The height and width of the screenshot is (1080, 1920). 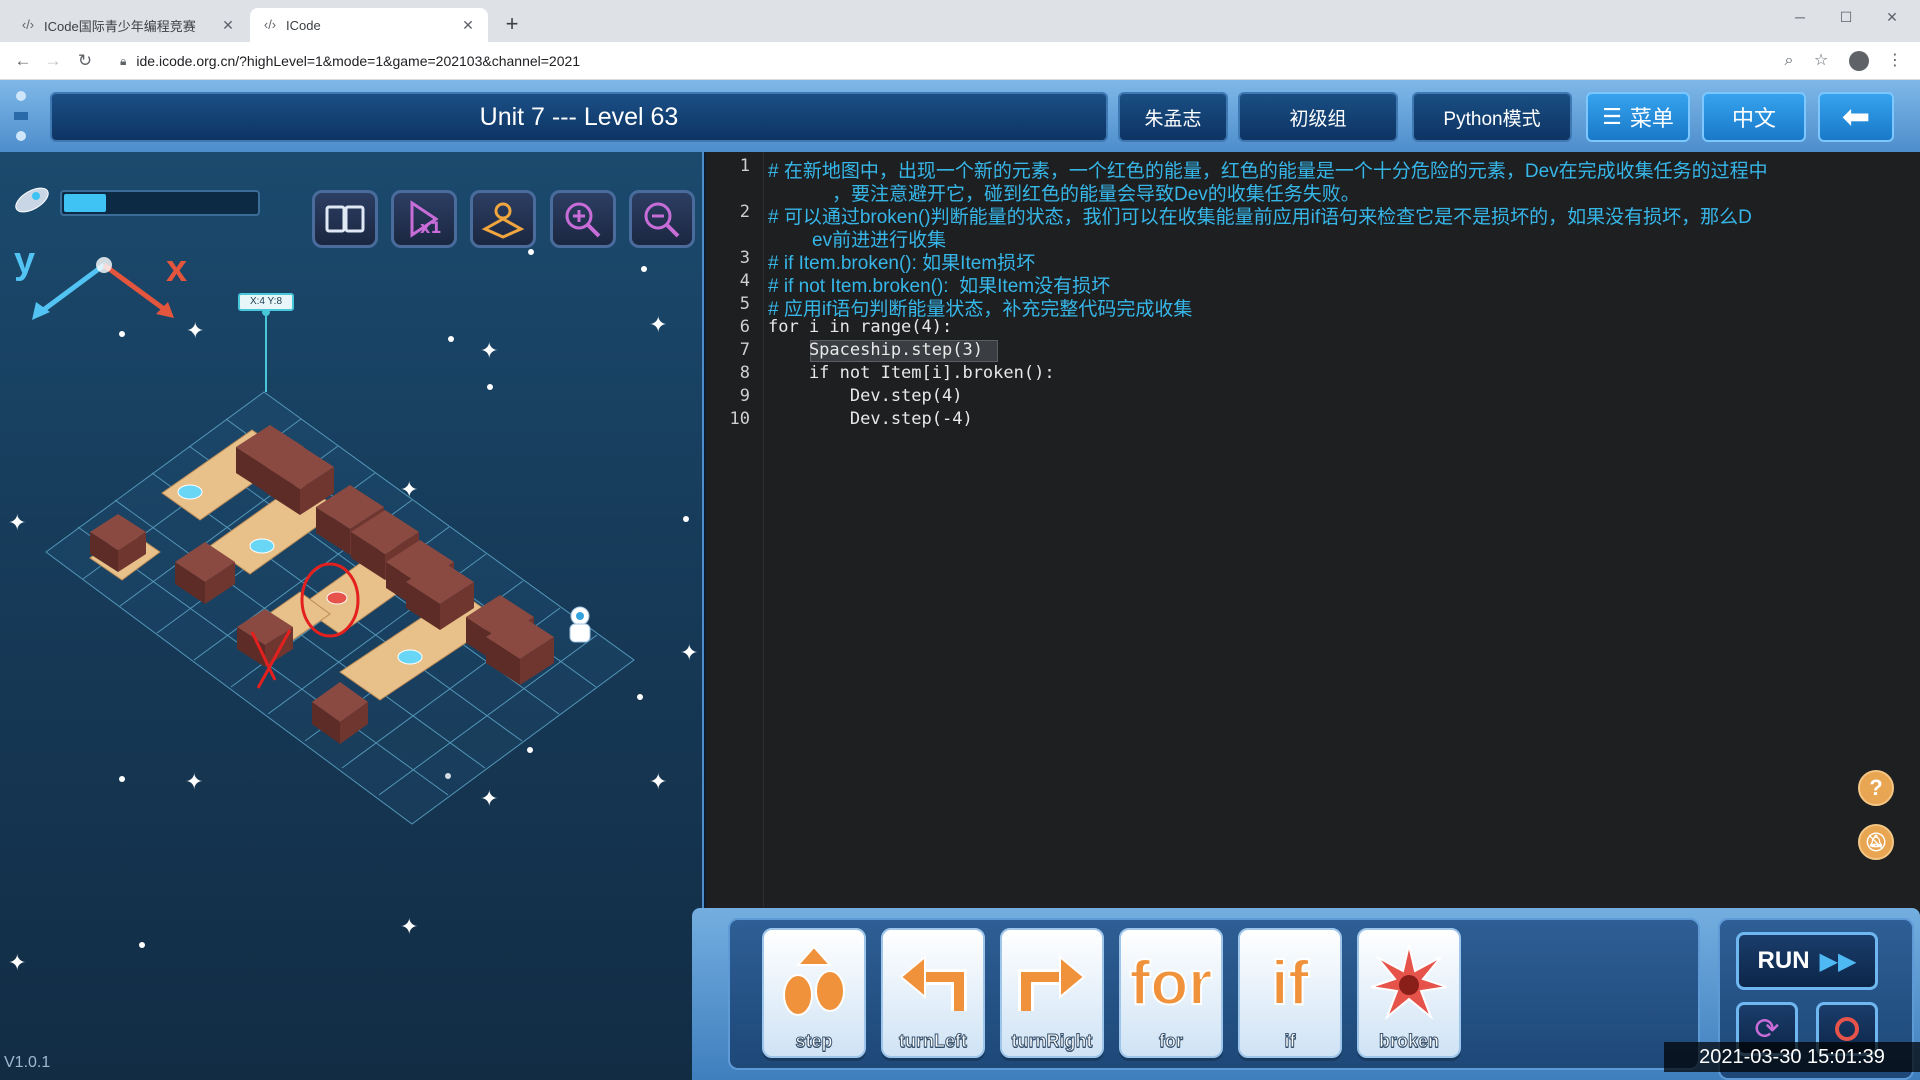 I want to click on header-decoration-icon, so click(x=21, y=116).